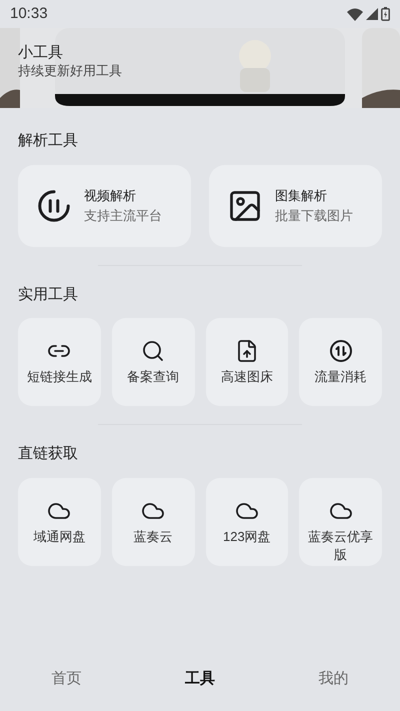 Image resolution: width=400 pixels, height=711 pixels. Describe the element at coordinates (59, 537) in the screenshot. I see `tool-title: 域通网盘` at that location.